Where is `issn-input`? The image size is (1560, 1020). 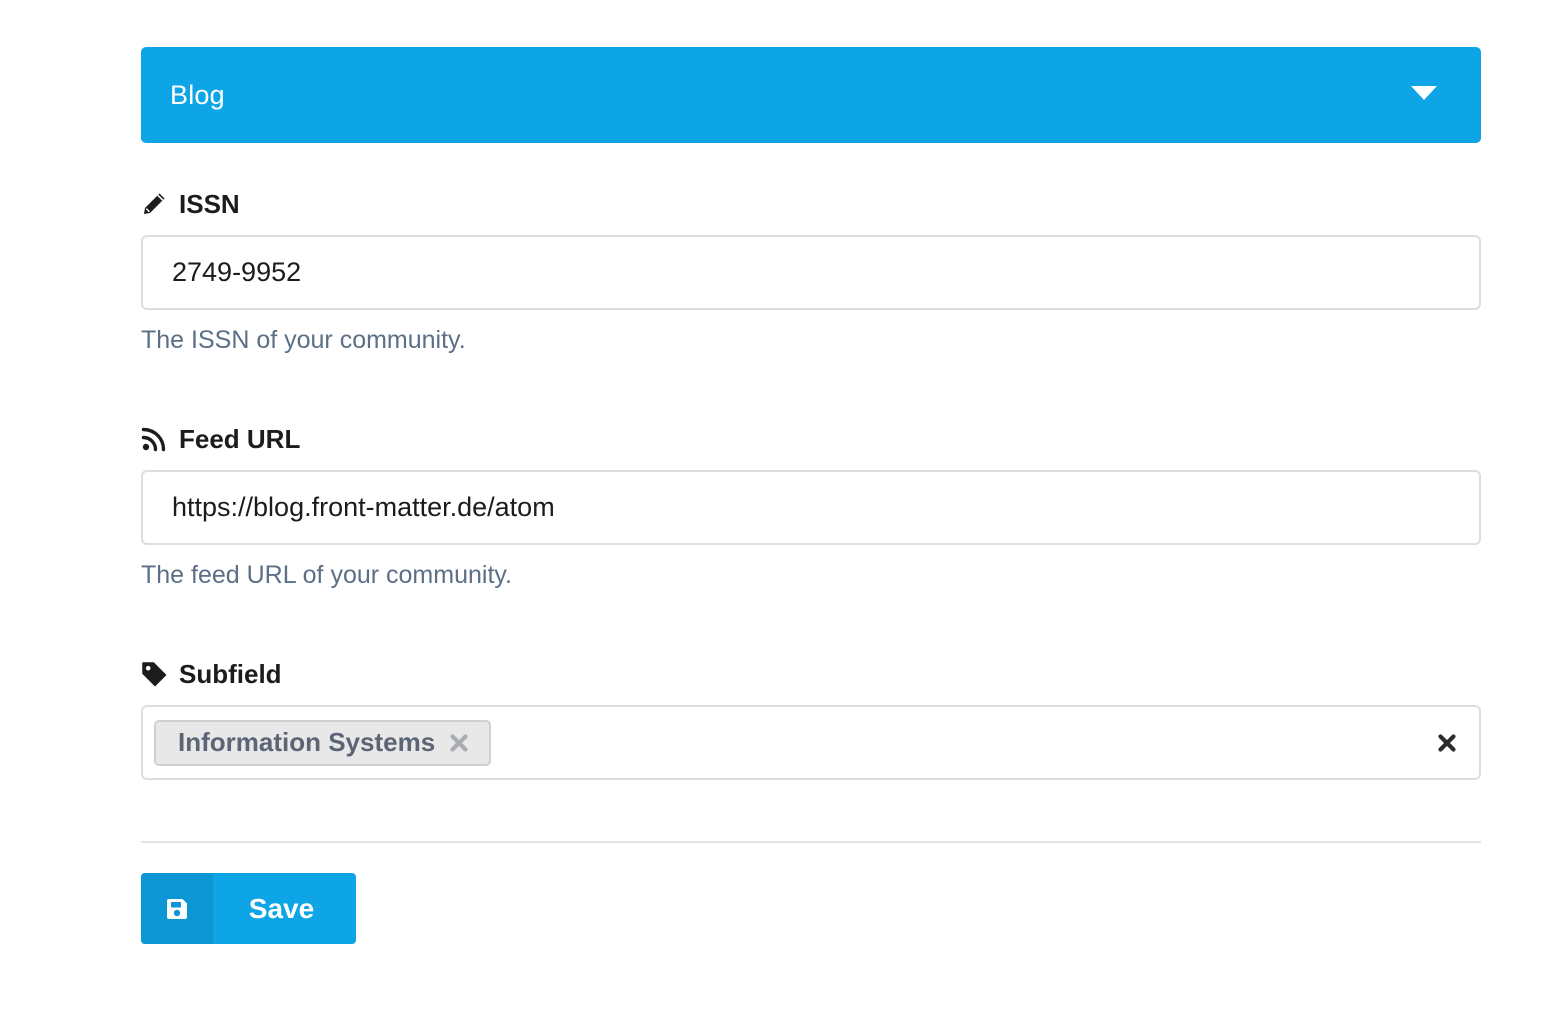
issn-input is located at coordinates (811, 272).